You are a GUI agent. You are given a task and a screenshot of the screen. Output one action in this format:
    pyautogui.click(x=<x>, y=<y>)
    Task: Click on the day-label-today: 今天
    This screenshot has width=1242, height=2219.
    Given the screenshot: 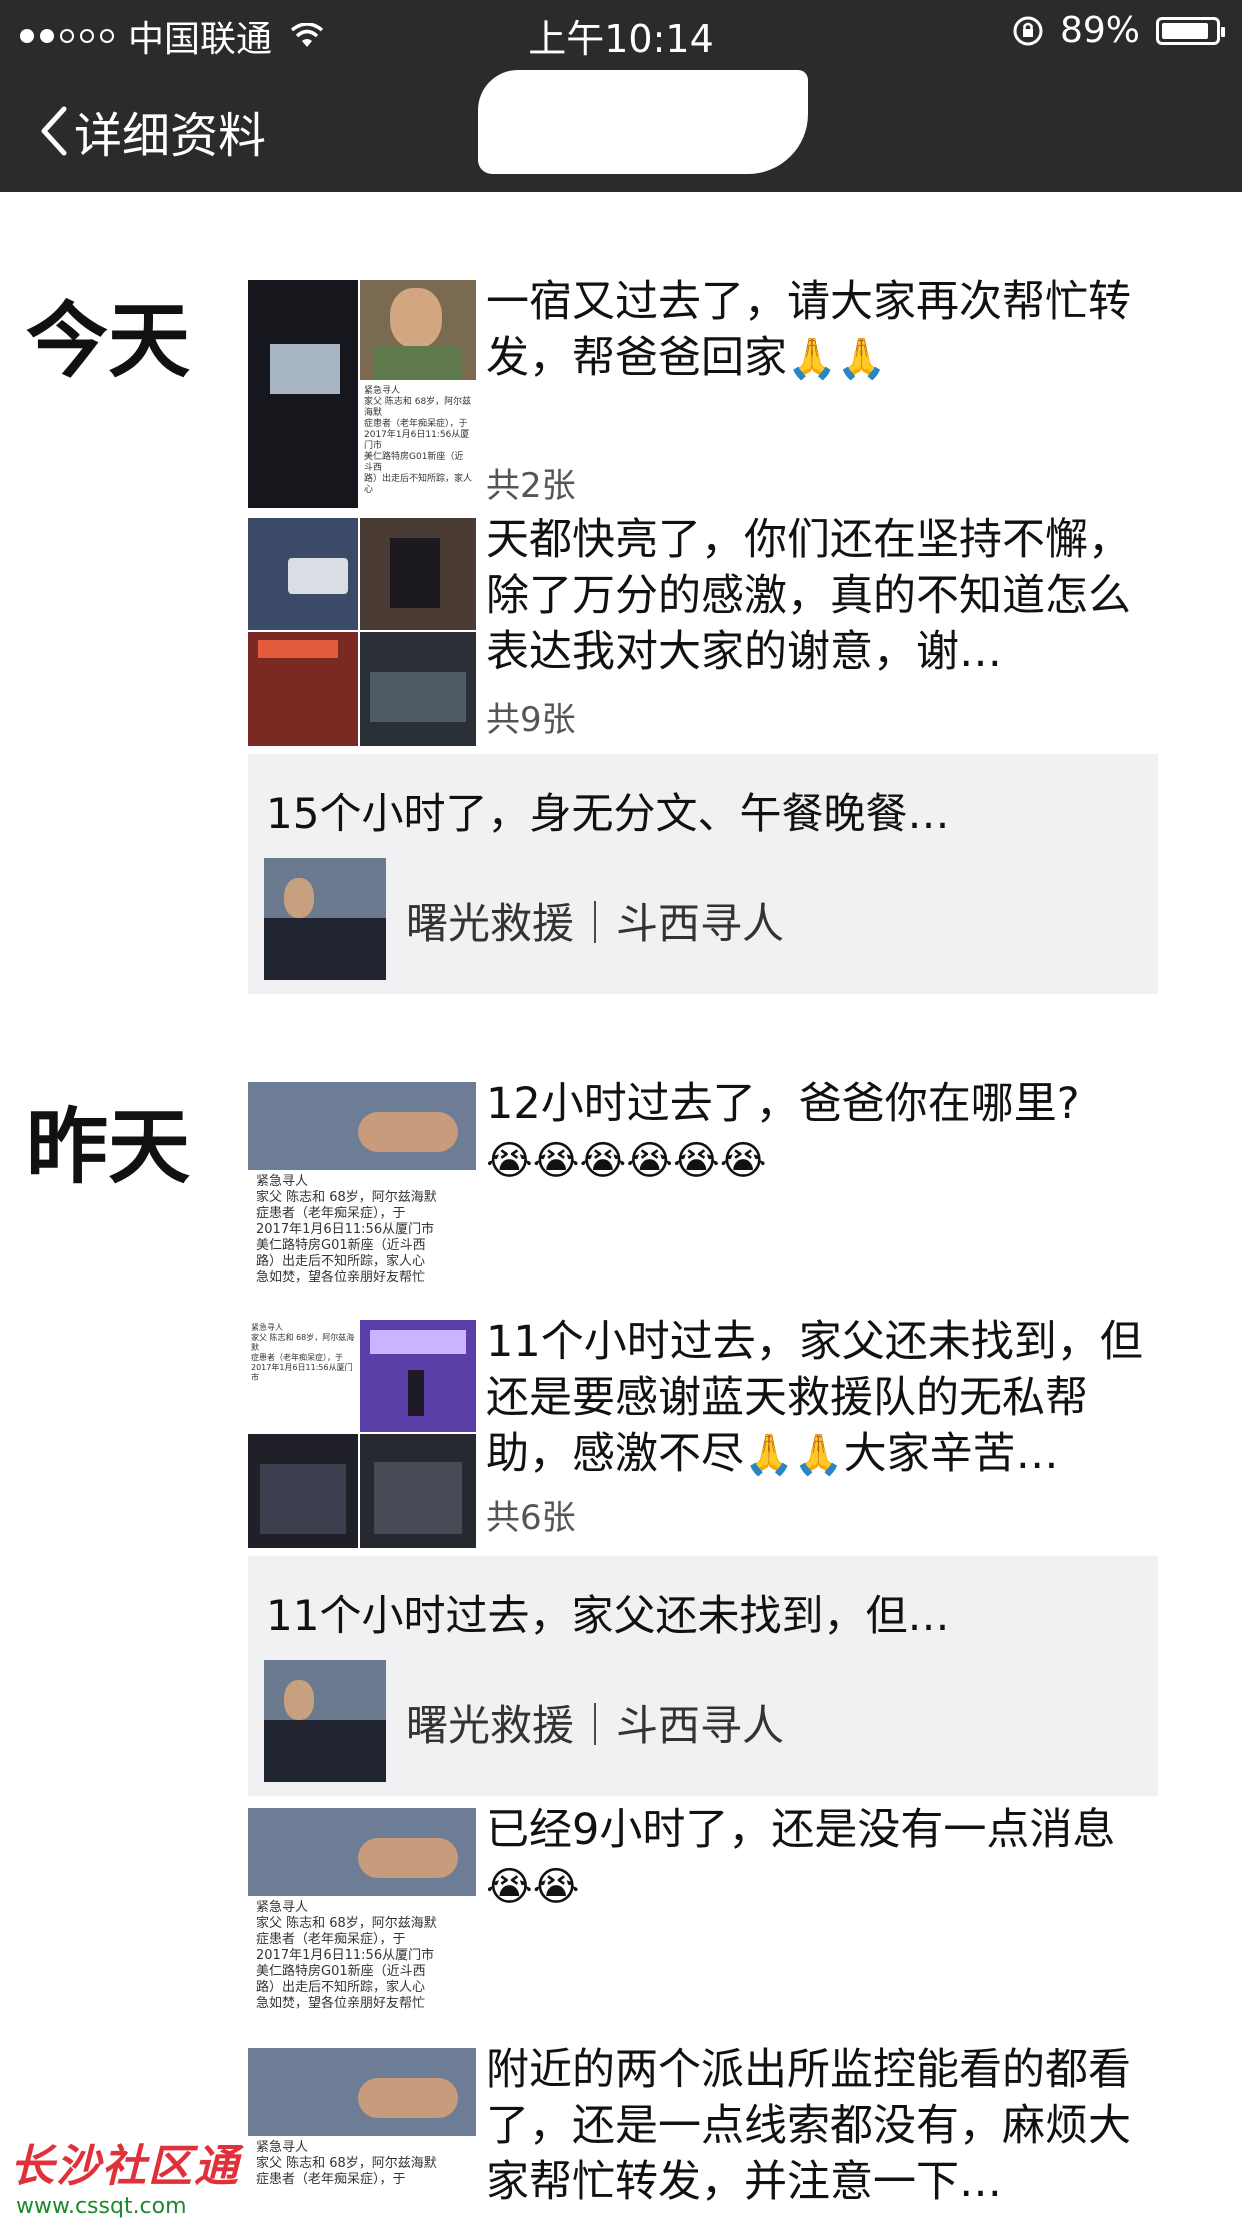 What is the action you would take?
    pyautogui.click(x=108, y=341)
    